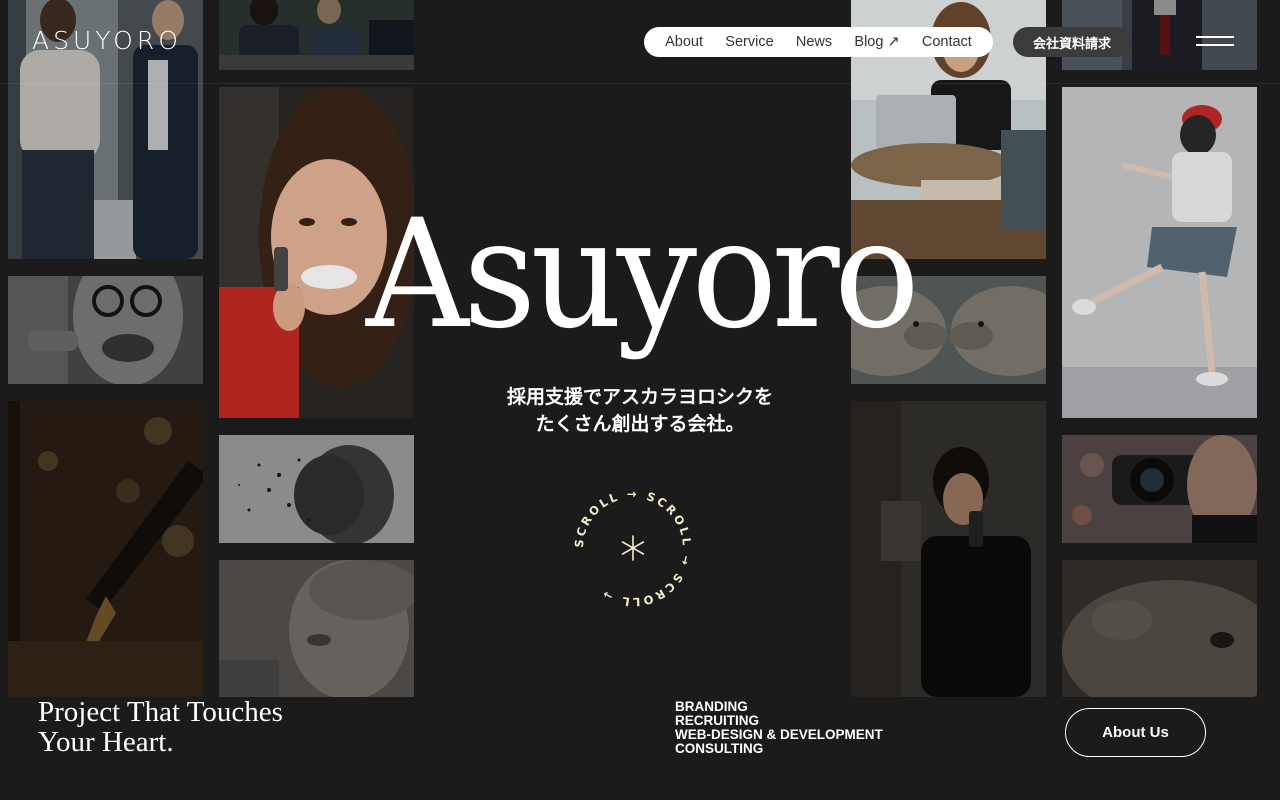 This screenshot has width=1280, height=800. I want to click on photo-fountain-pen, so click(105, 549).